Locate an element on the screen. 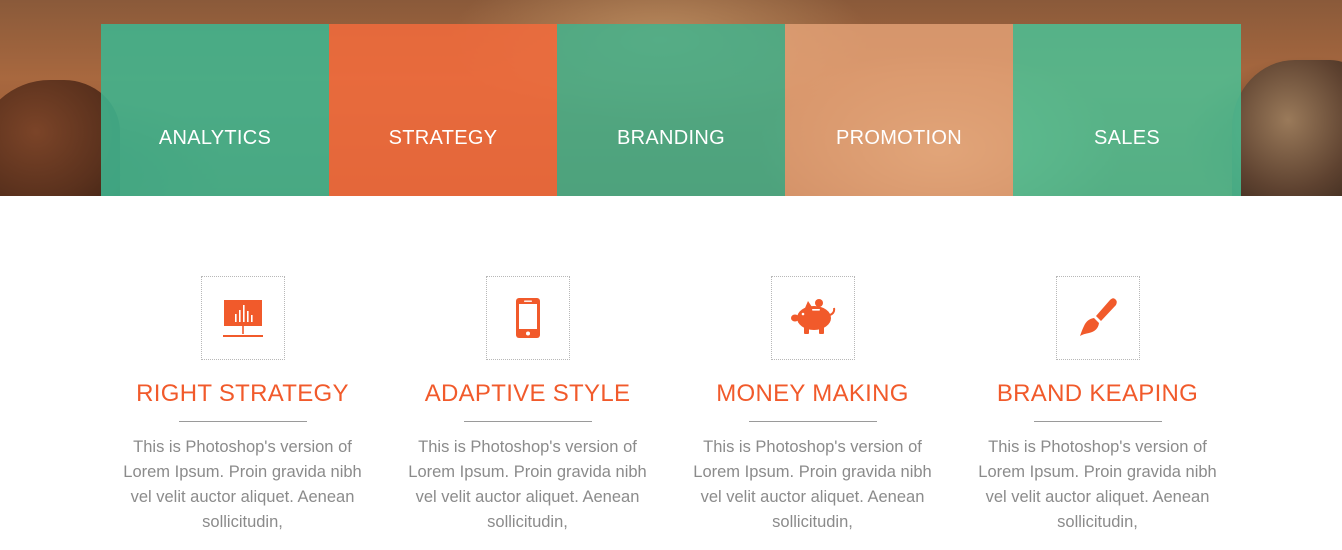  tile-strategy: STRATEGY is located at coordinates (443, 110).